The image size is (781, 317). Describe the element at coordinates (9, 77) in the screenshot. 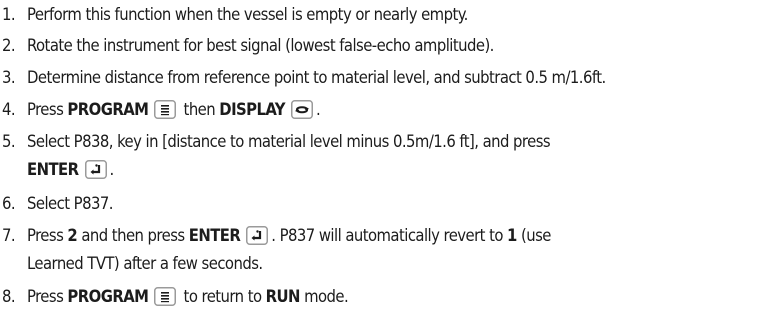

I see `step-number: 3.` at that location.